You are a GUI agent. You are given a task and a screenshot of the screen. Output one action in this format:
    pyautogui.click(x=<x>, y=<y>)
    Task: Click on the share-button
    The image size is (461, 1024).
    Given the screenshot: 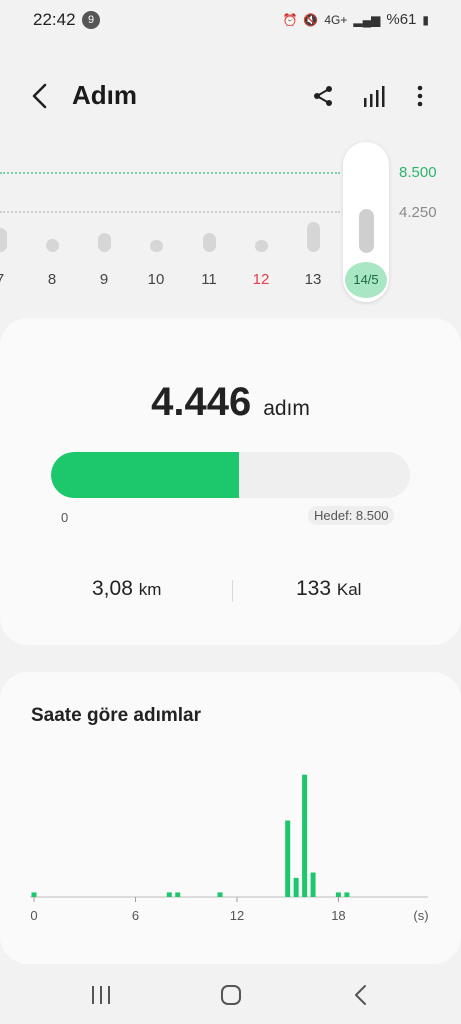 What is the action you would take?
    pyautogui.click(x=323, y=96)
    